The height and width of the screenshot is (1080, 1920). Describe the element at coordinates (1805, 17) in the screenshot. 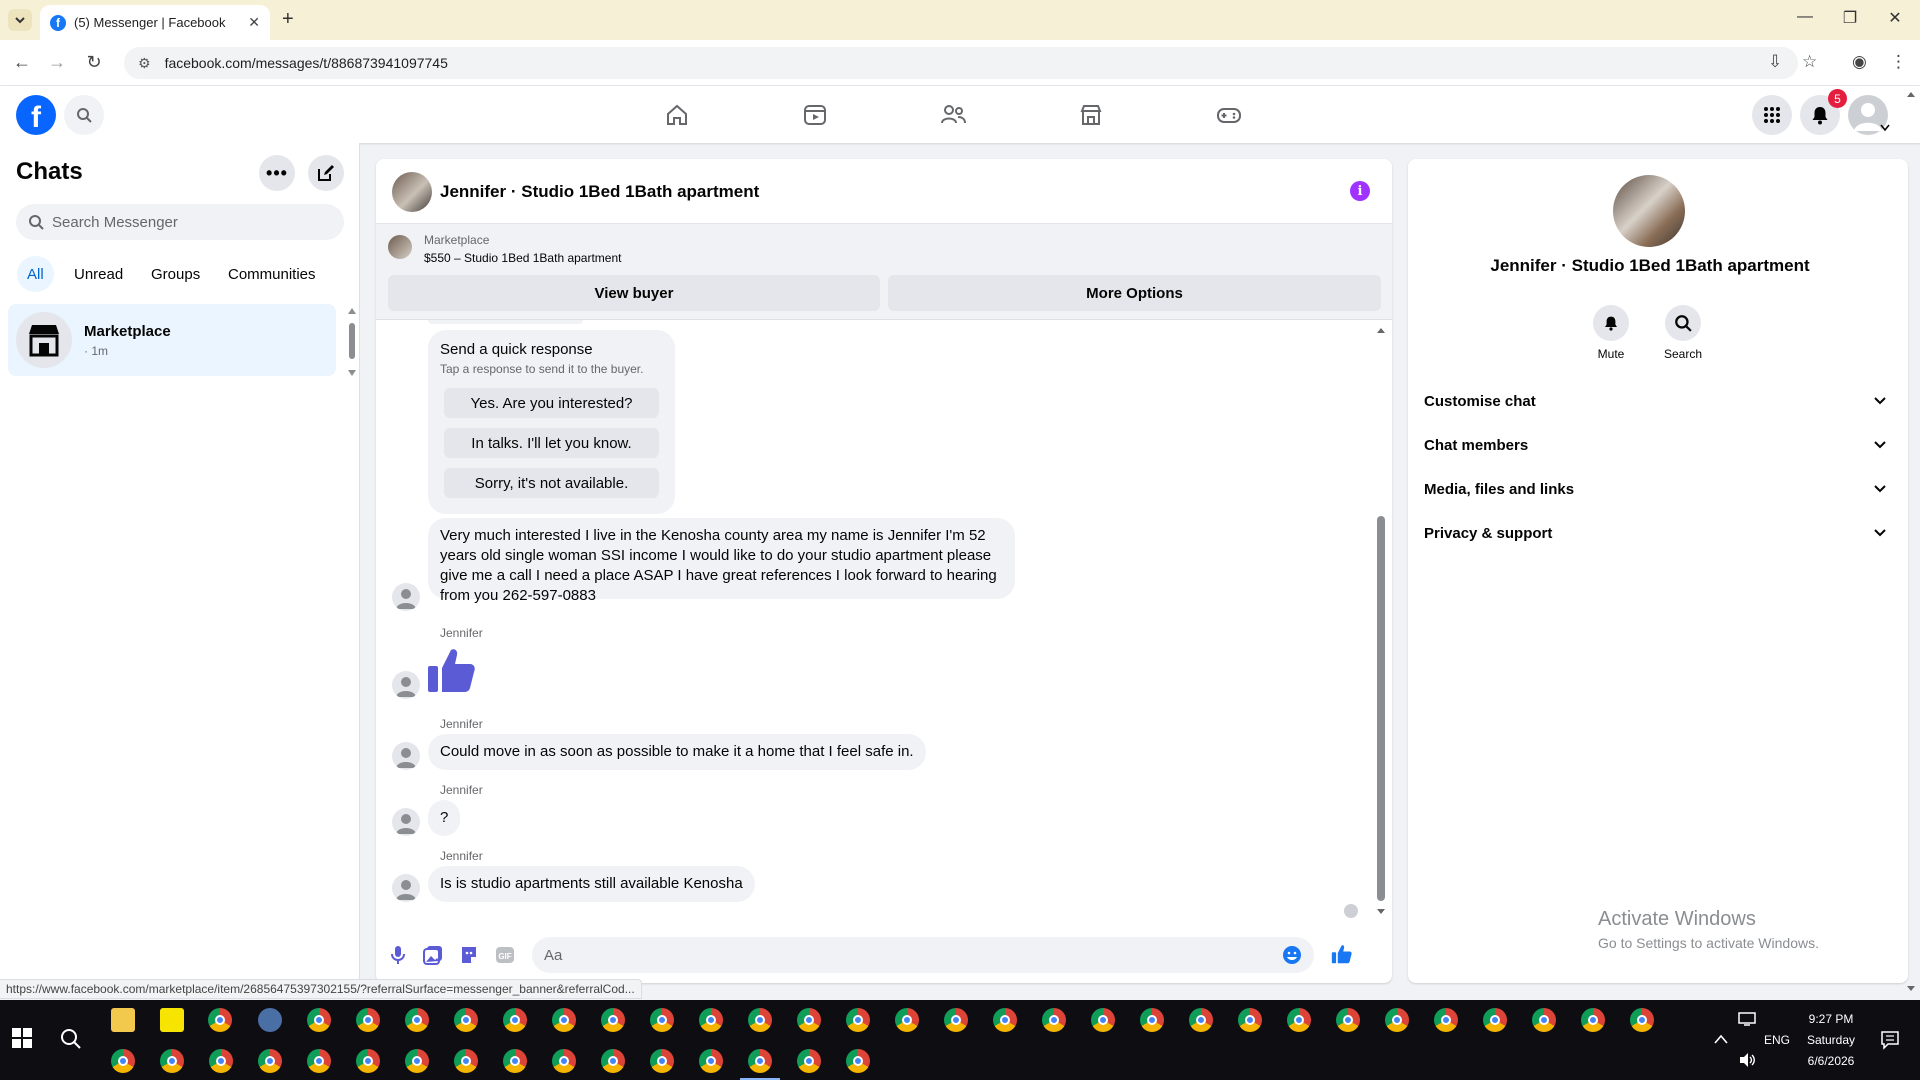

I see `minimize-button: —` at that location.